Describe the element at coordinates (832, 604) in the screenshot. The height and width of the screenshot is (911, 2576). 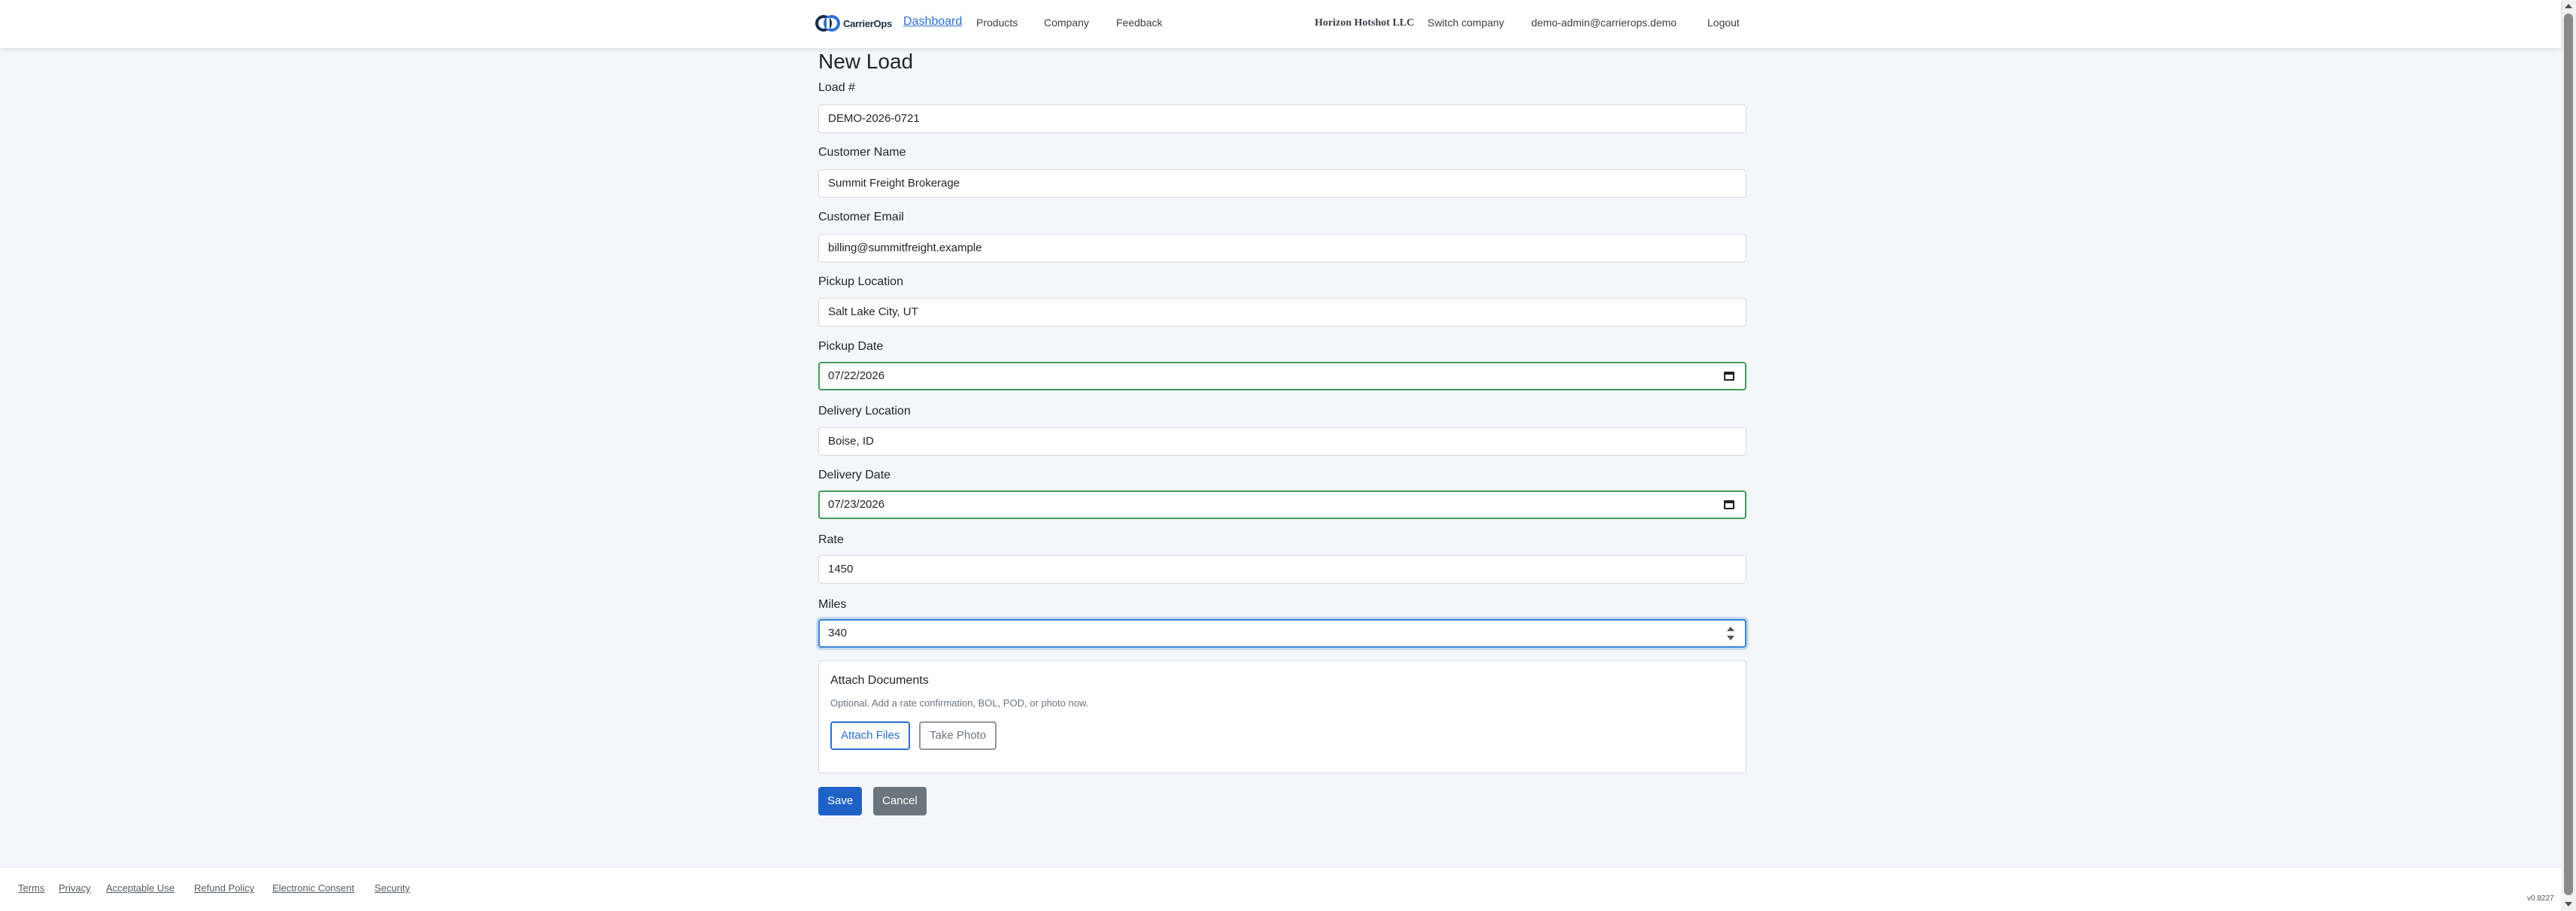
I see `miles-label: Miles` at that location.